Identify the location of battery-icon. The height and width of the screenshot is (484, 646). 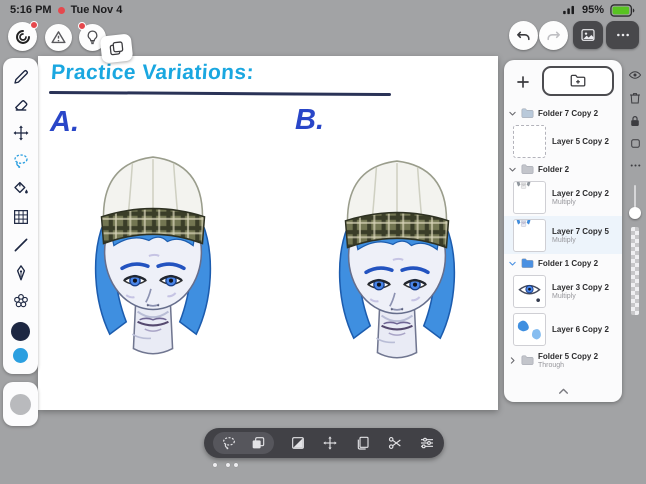
(623, 10).